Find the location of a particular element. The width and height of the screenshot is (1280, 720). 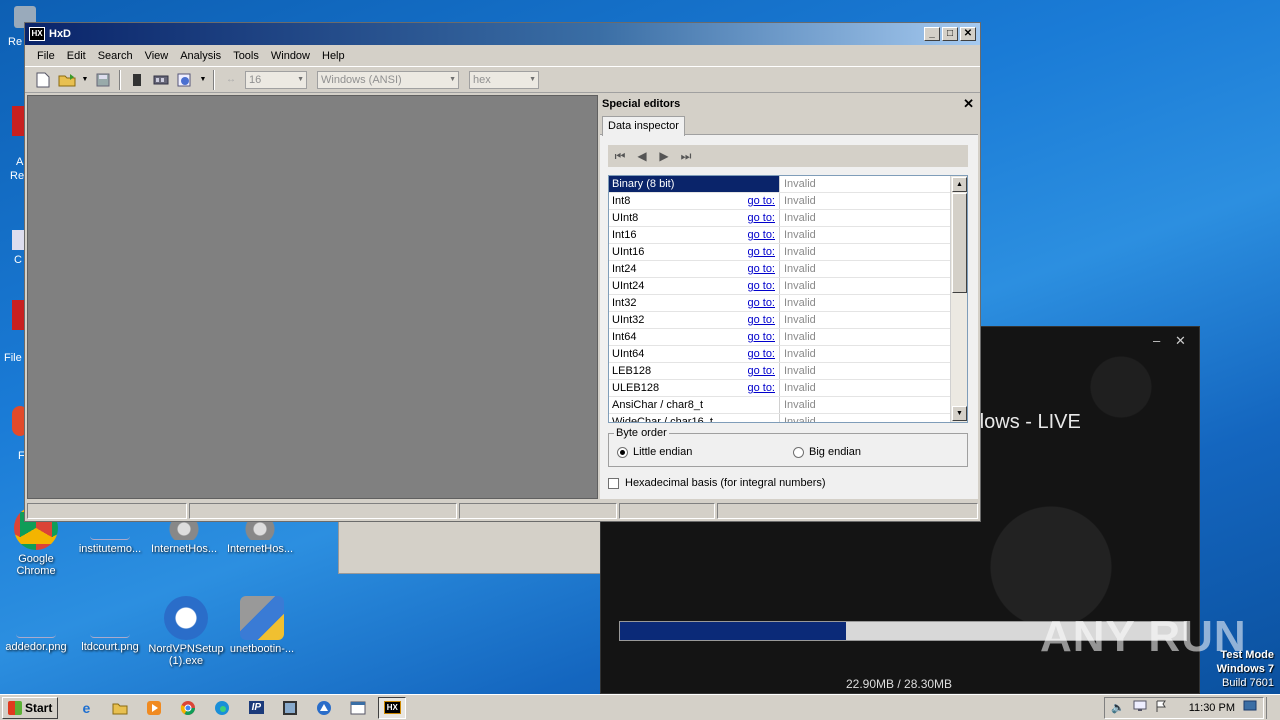

inspector-row: Int24 go to: Invalid is located at coordinates (780, 269).